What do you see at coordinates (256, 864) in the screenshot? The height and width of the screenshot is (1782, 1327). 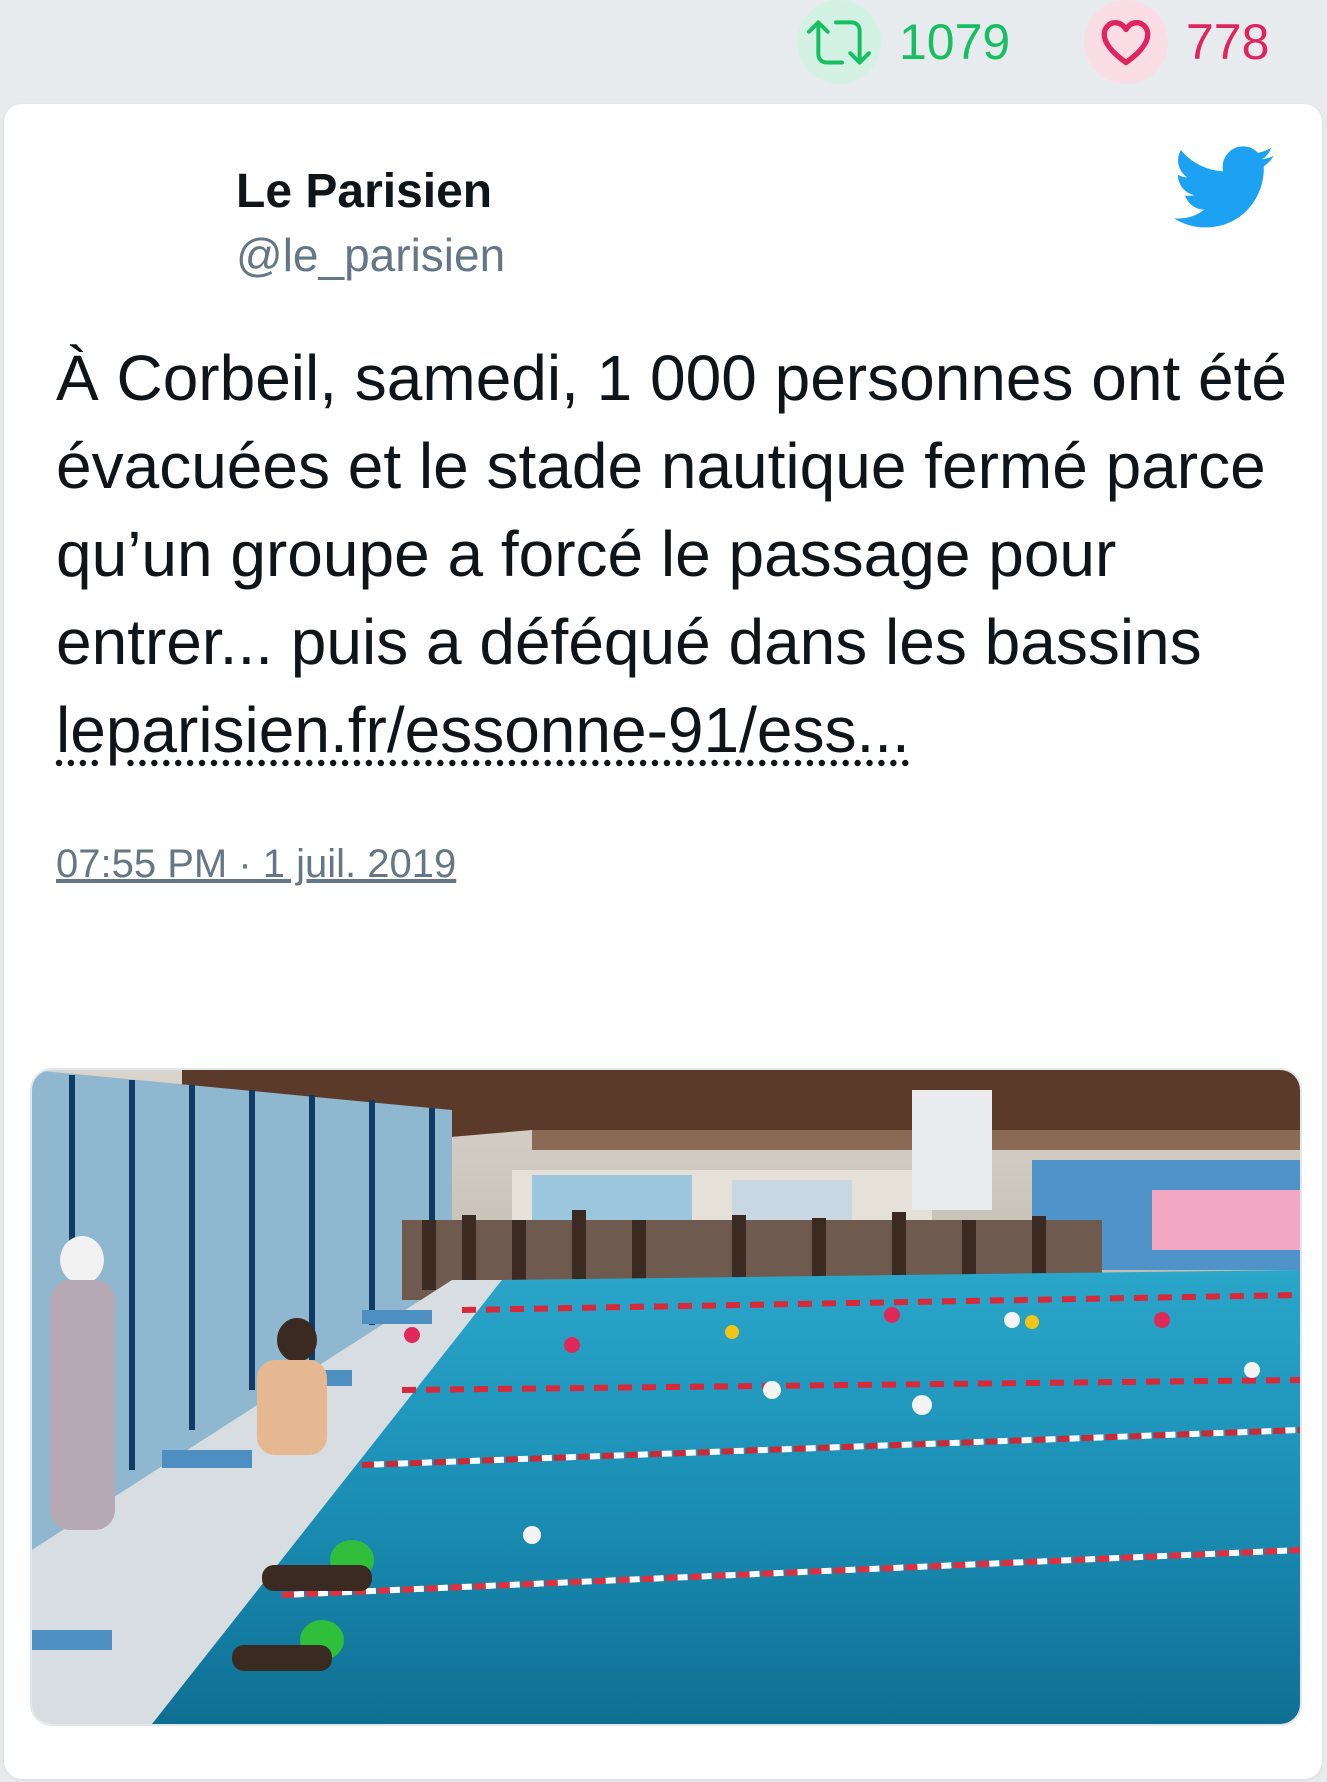 I see `tweet-timestamp: 07:55 PM · 1 juil. 2019` at bounding box center [256, 864].